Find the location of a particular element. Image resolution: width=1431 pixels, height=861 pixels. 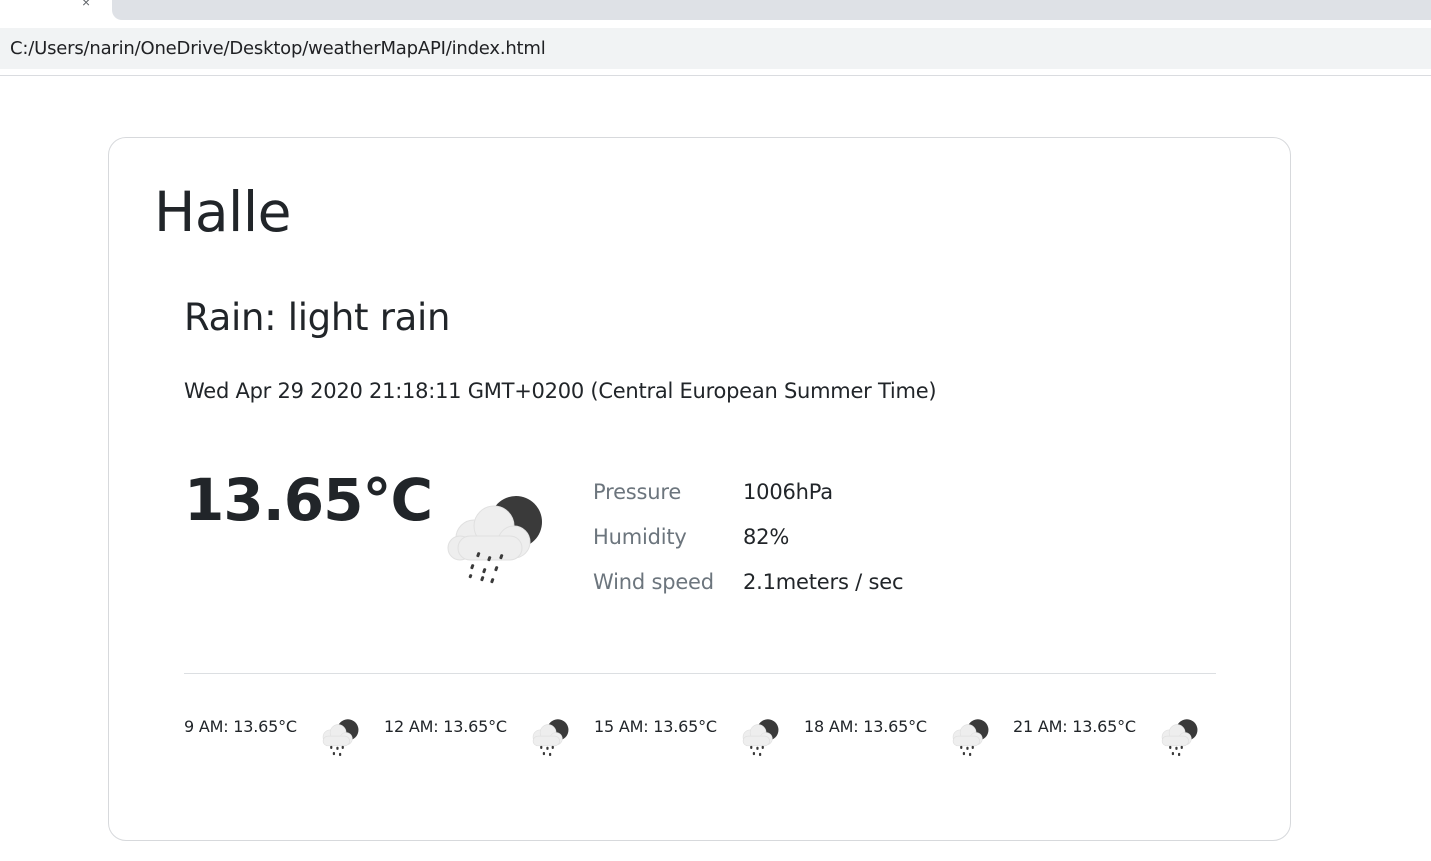

tab-strip: × is located at coordinates (715, 14).